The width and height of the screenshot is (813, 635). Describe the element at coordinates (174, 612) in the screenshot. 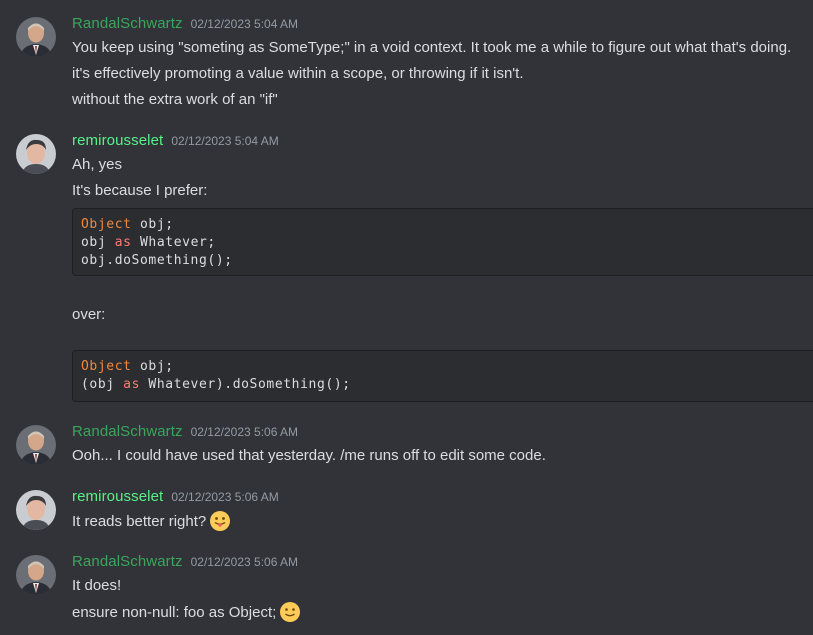

I see `message-text-content: ensure non-null: foo as Object;` at that location.